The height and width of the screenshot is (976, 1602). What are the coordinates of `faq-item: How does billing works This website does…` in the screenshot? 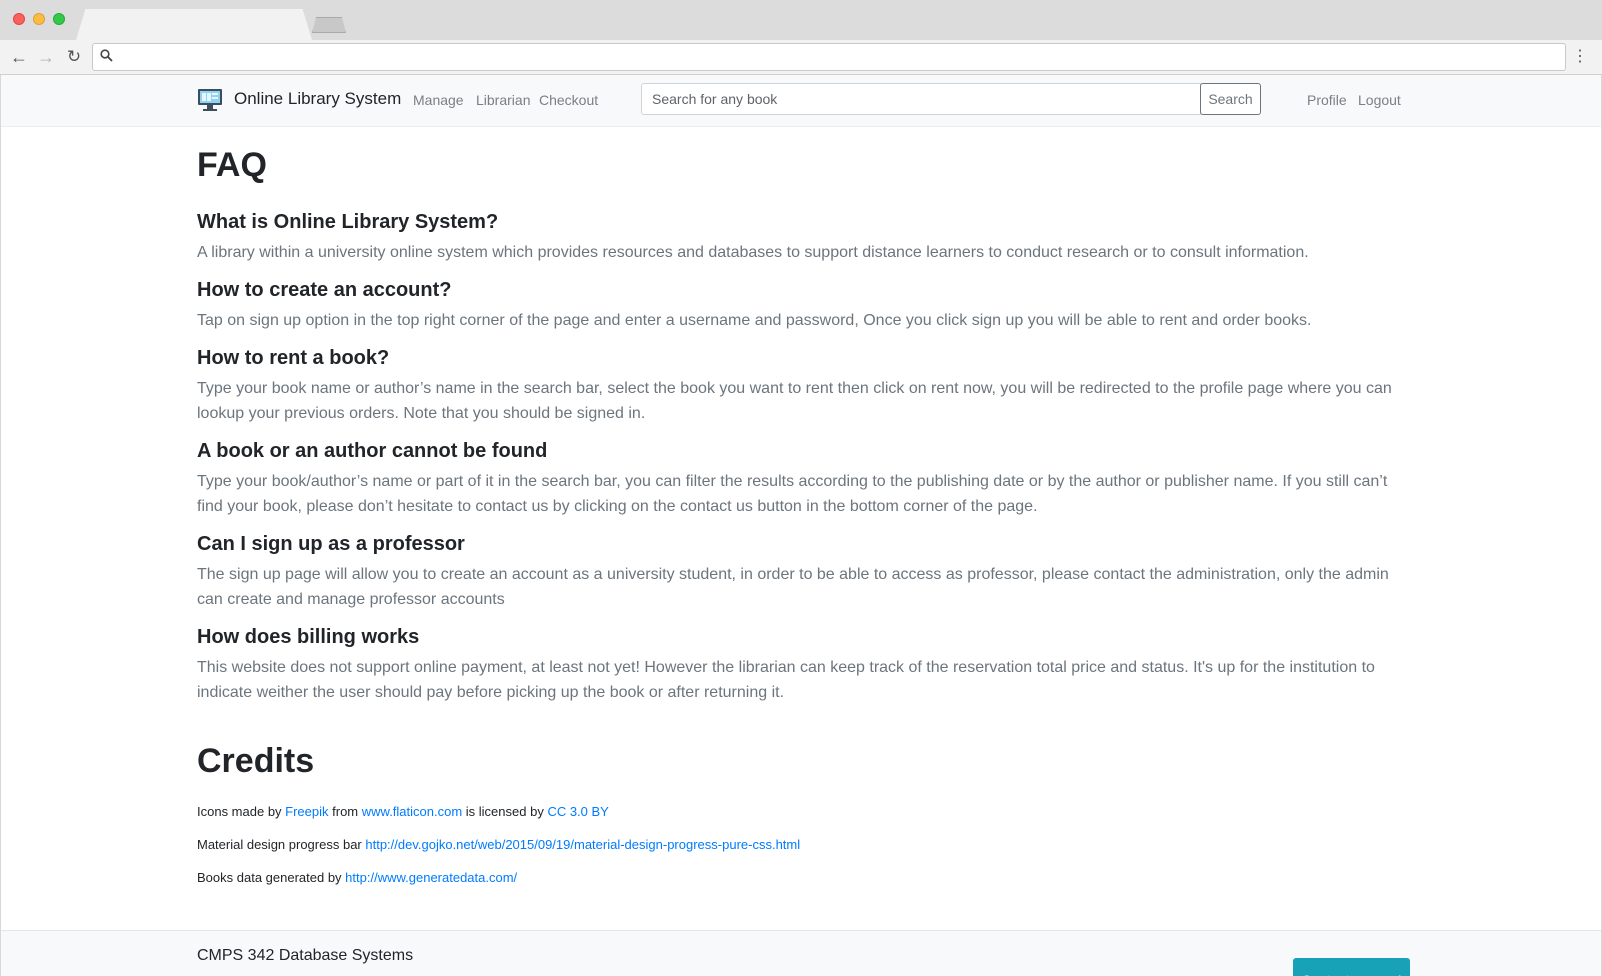 It's located at (802, 664).